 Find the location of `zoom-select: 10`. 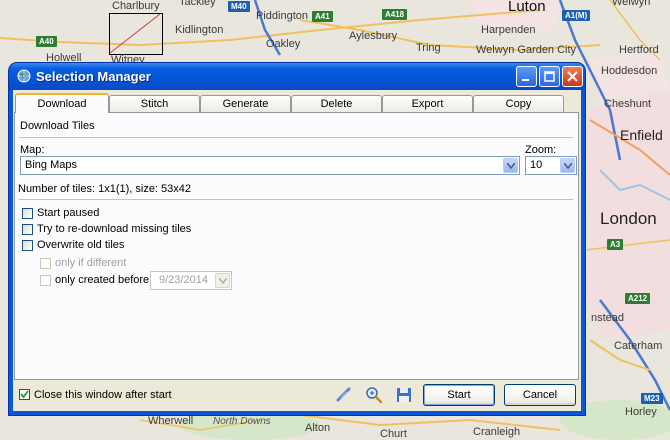

zoom-select: 10 is located at coordinates (551, 165).